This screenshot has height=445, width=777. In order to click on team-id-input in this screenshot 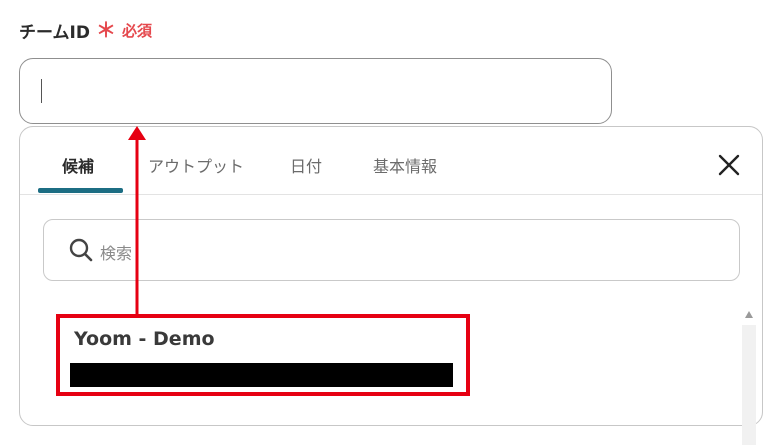, I will do `click(315, 91)`.